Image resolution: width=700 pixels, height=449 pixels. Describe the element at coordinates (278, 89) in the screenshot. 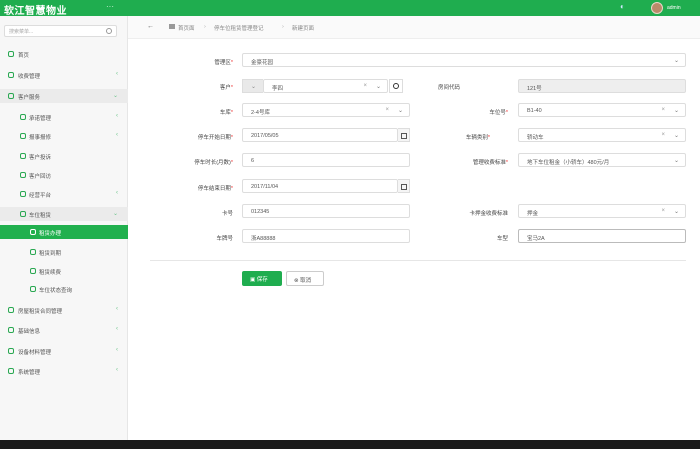

I see `customer-value: 李四` at that location.